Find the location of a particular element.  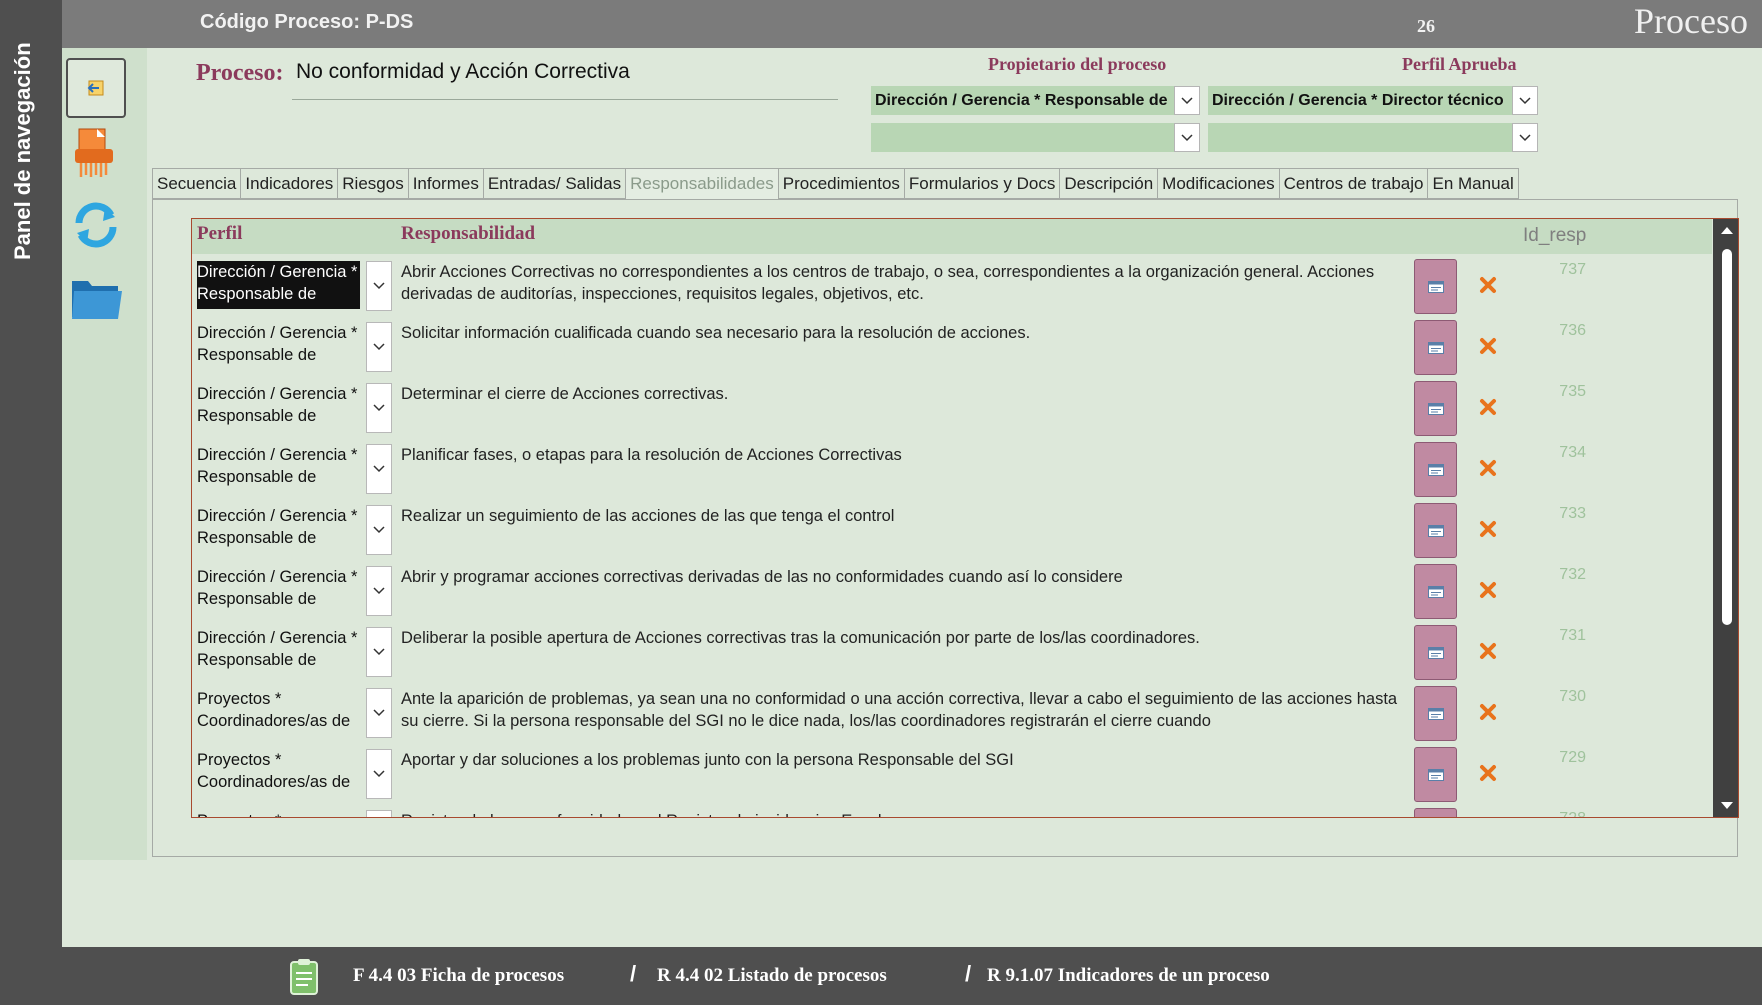

row-id-resp: 736 is located at coordinates (1572, 330).